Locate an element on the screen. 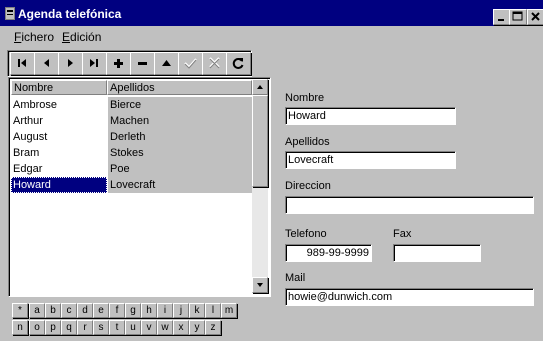 The height and width of the screenshot is (341, 543). cell-nombre: Edgar is located at coordinates (59, 169).